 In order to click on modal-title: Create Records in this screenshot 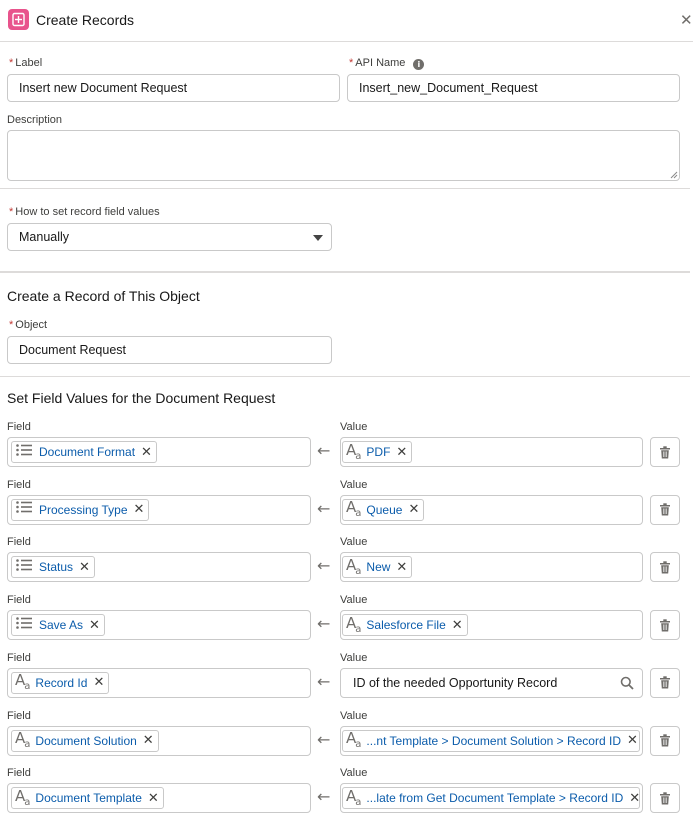, I will do `click(85, 20)`.